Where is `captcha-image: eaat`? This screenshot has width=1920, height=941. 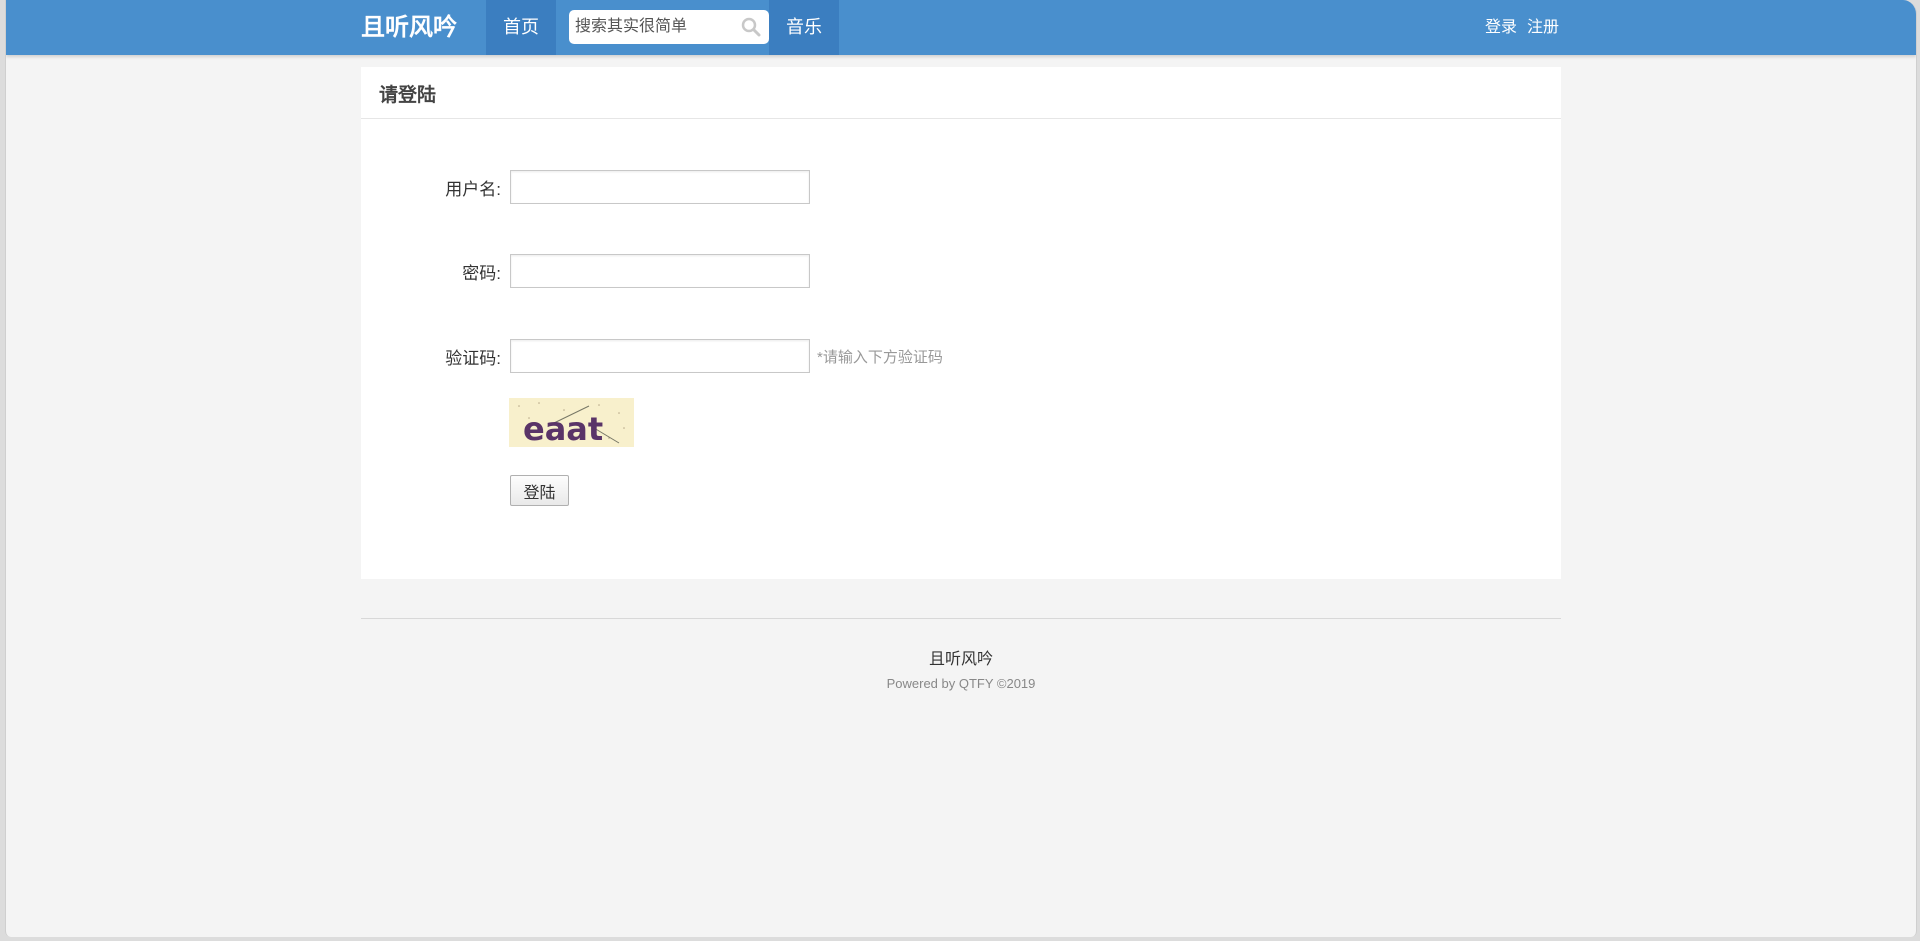
captcha-image: eaat is located at coordinates (571, 422).